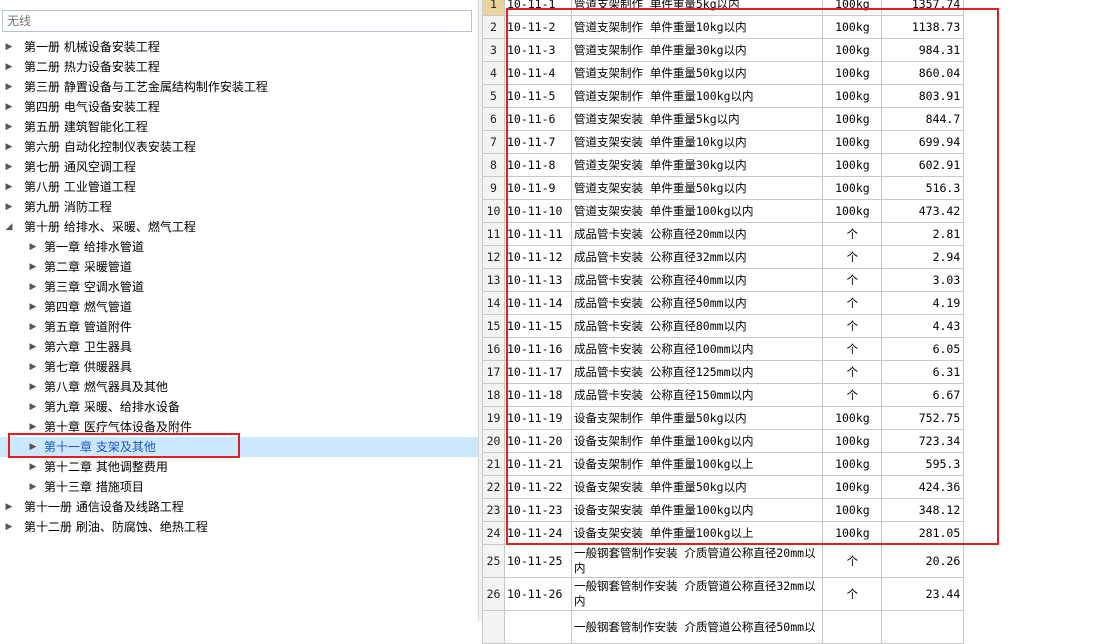  I want to click on price-cell: 516.3, so click(923, 188).